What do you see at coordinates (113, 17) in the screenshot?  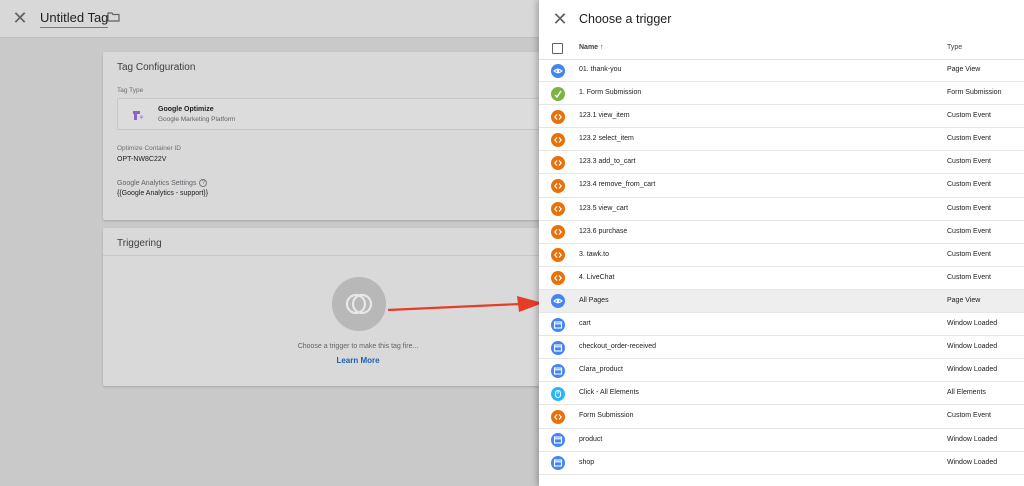 I see `folder-icon` at bounding box center [113, 17].